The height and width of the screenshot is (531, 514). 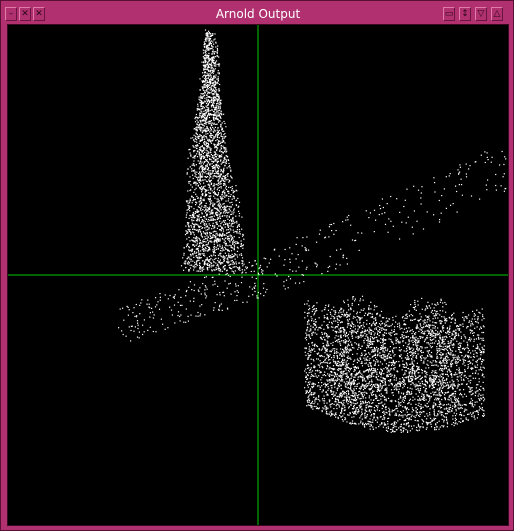 I want to click on minimize-icon: ▭, so click(x=449, y=14).